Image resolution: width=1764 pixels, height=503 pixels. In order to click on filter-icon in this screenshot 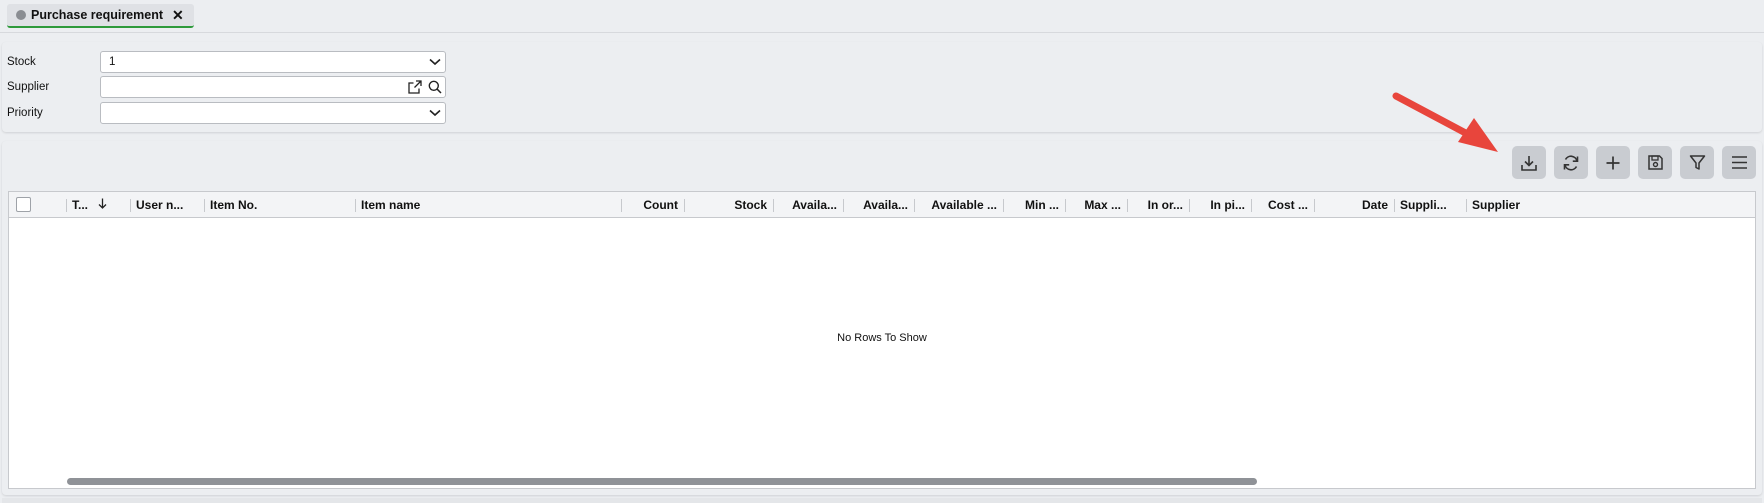, I will do `click(1697, 162)`.